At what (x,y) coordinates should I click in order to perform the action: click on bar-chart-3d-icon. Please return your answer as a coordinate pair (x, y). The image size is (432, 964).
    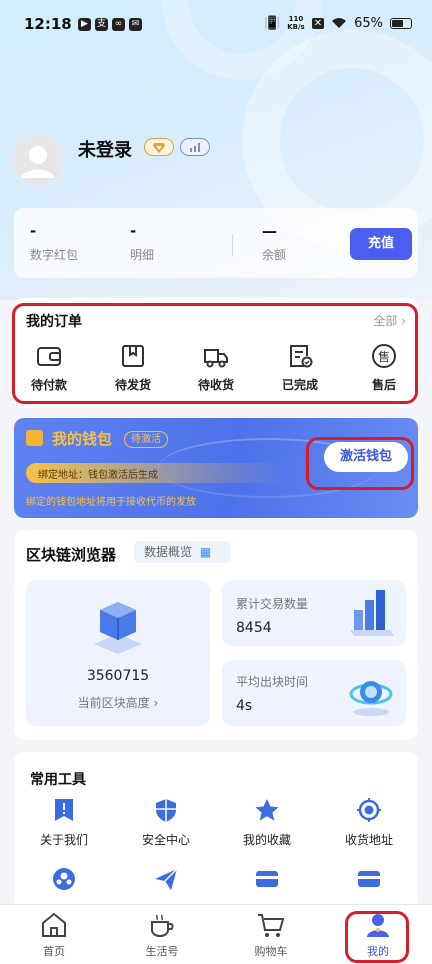
    Looking at the image, I should click on (372, 613).